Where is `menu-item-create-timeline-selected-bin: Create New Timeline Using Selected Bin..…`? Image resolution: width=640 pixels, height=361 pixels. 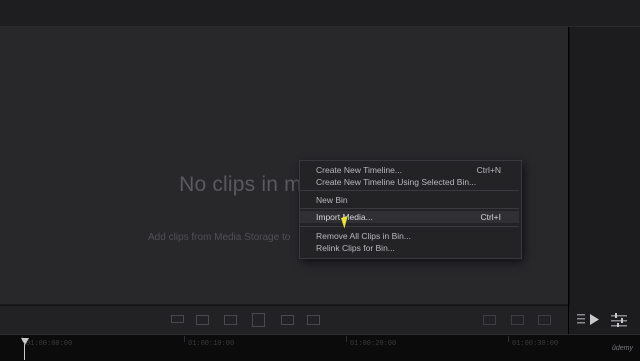 menu-item-create-timeline-selected-bin: Create New Timeline Using Selected Bin..… is located at coordinates (409, 182).